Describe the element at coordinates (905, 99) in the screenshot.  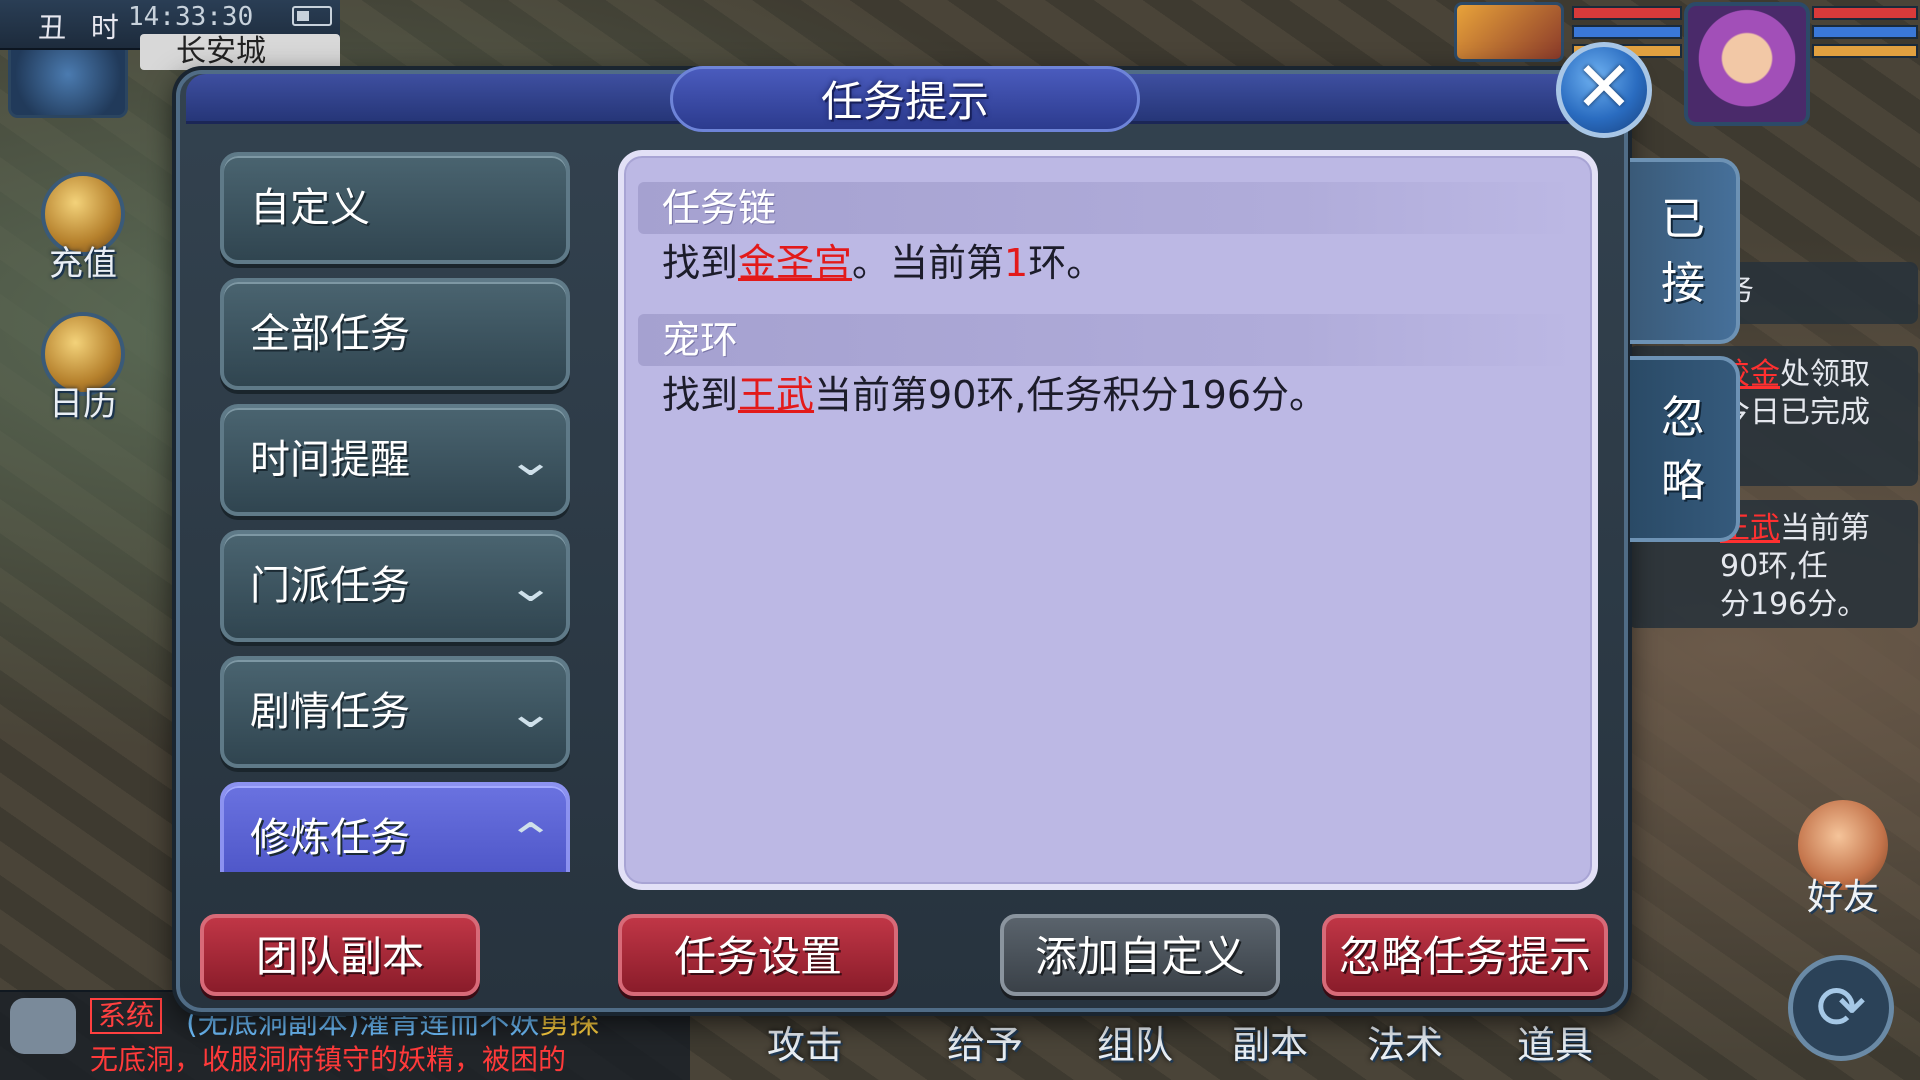
I see `dialog-title: 任务提示` at that location.